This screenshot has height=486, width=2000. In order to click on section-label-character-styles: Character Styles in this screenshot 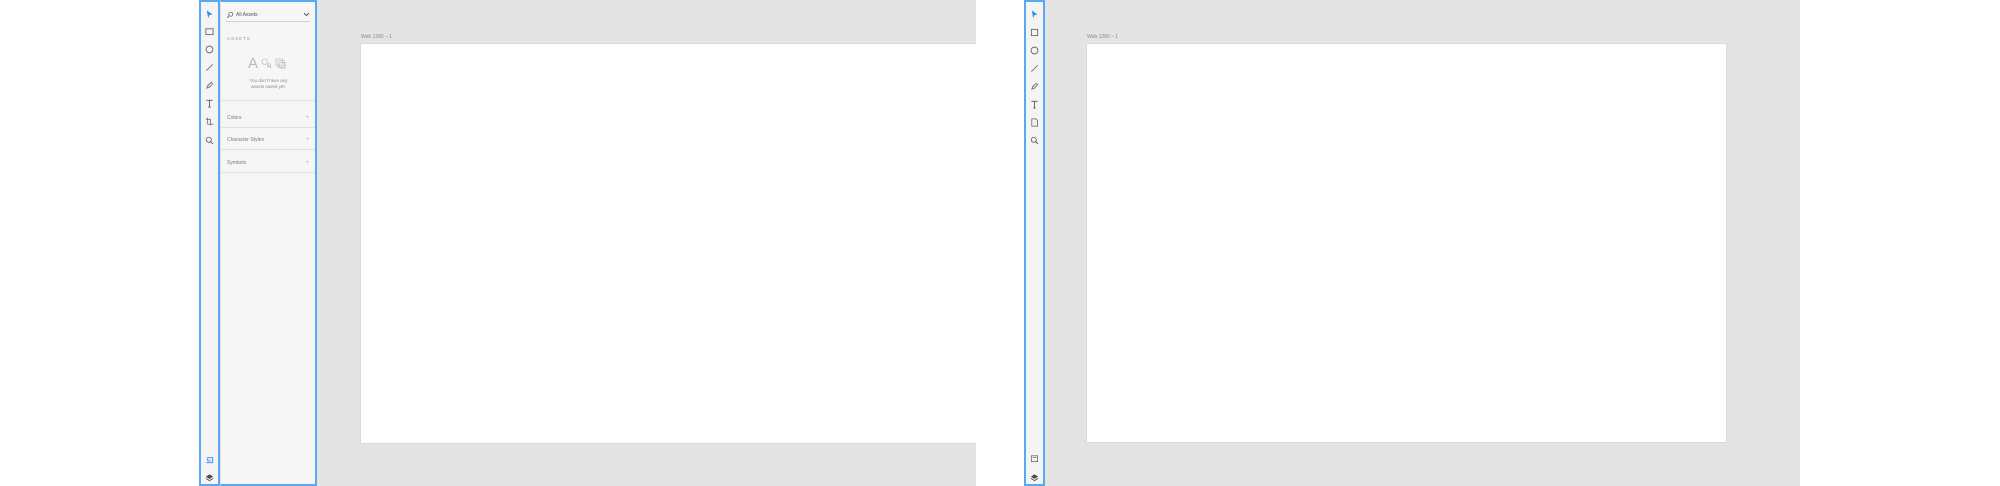, I will do `click(245, 140)`.